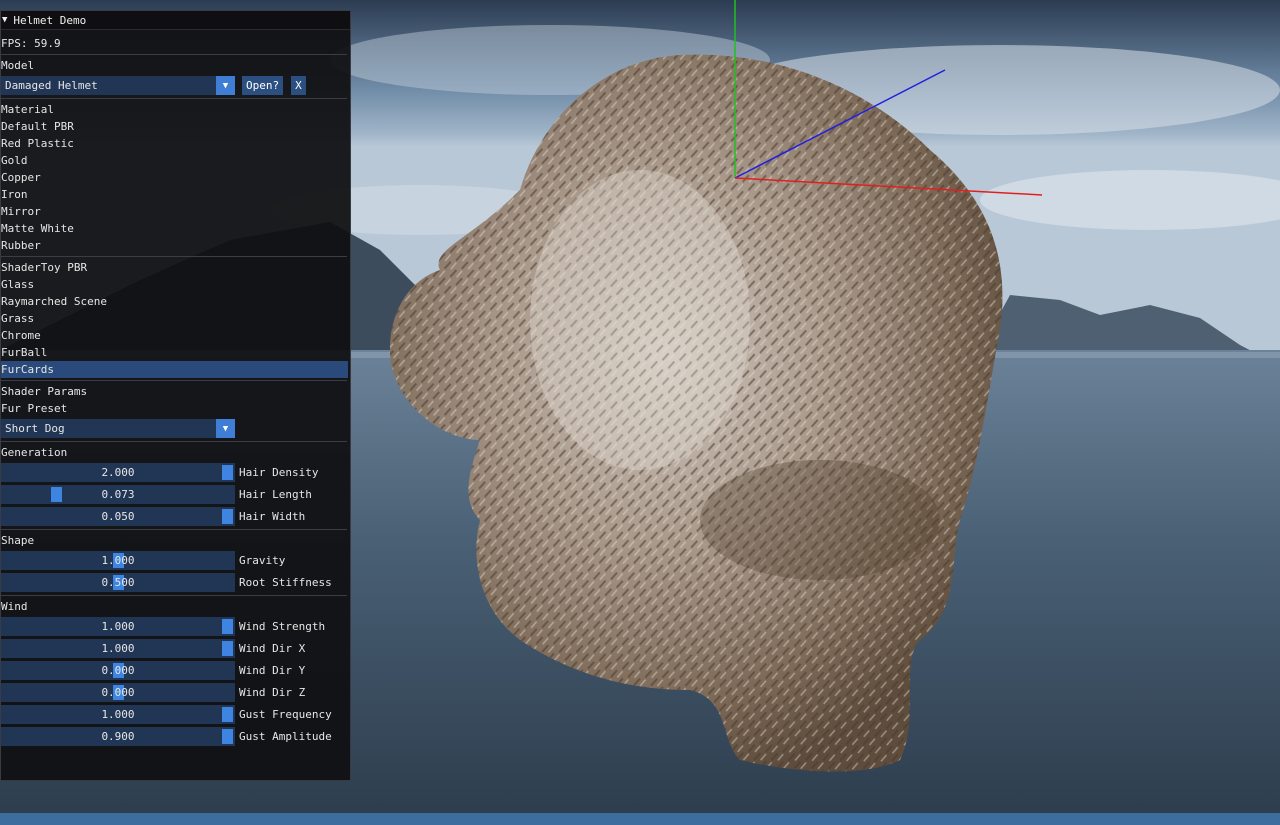  I want to click on wind-dir-y-slider: 0.000, so click(118, 670).